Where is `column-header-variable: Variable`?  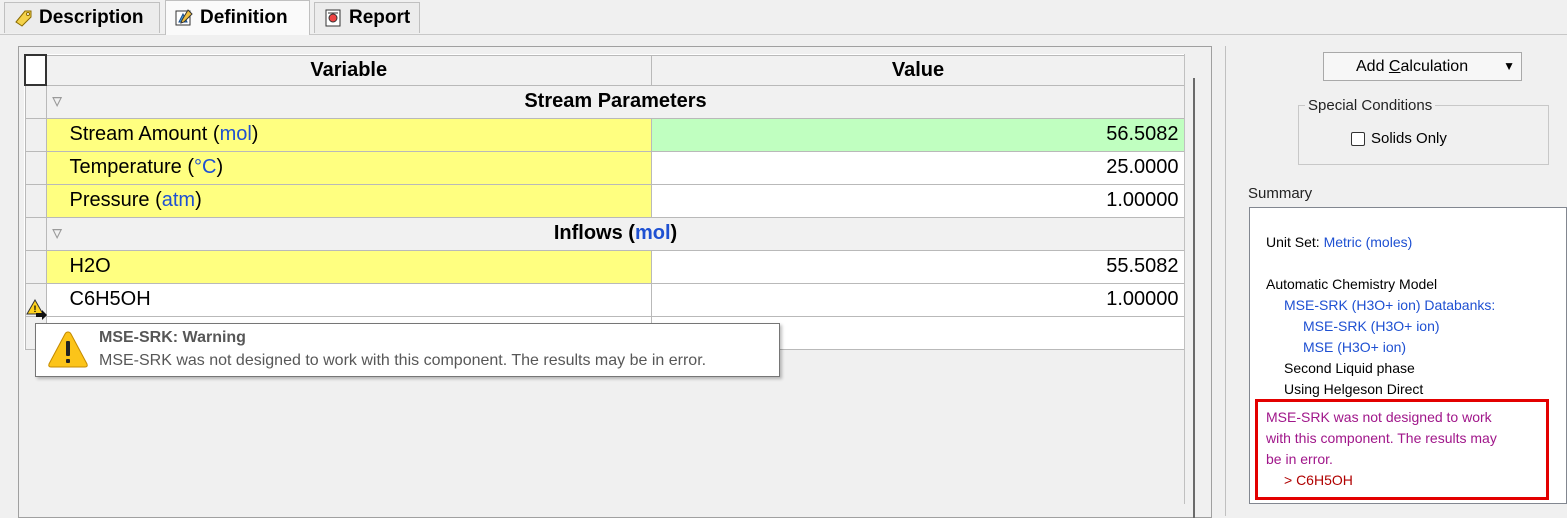
column-header-variable: Variable is located at coordinates (348, 70).